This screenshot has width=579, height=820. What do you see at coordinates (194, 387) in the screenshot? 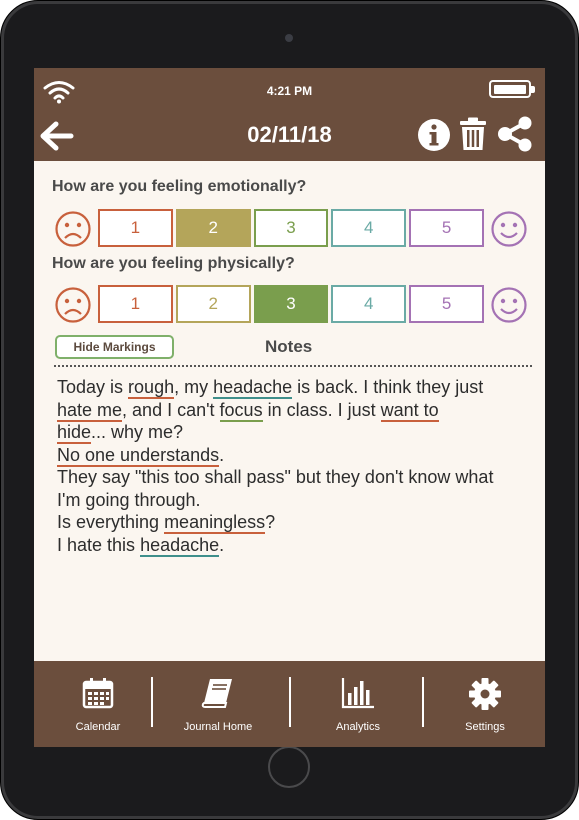
I see `notes-text: , my` at bounding box center [194, 387].